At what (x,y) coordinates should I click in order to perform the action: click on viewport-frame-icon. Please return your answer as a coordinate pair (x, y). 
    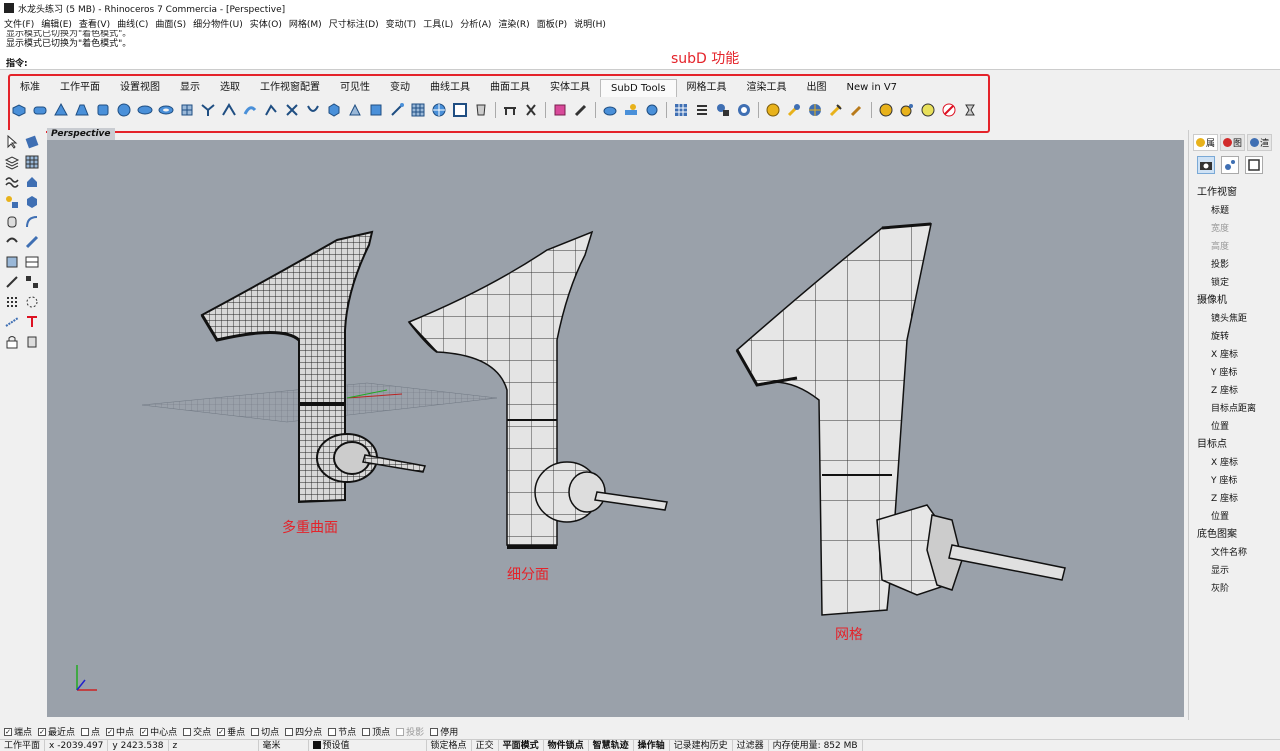
    Looking at the image, I should click on (1254, 165).